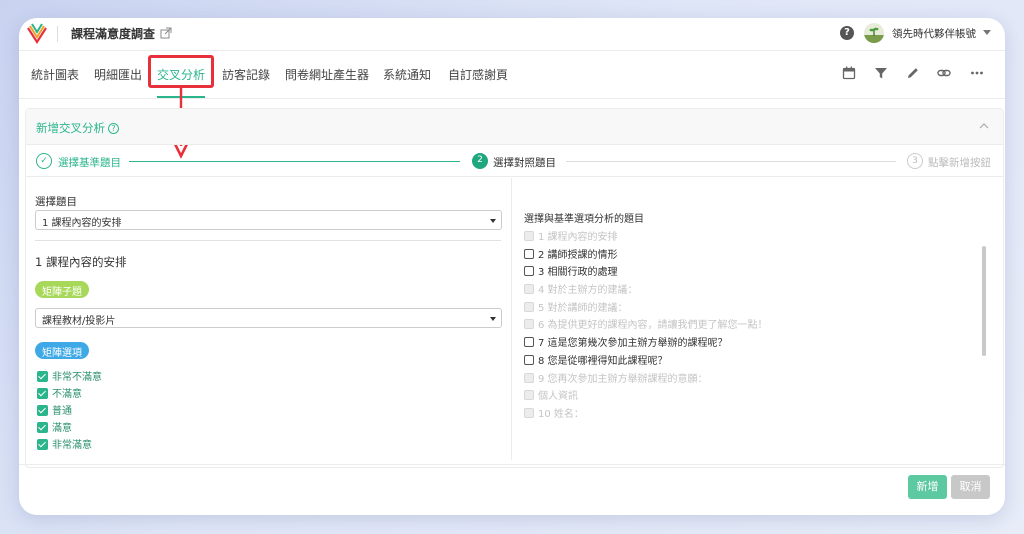 This screenshot has height=534, width=1024. Describe the element at coordinates (653, 326) in the screenshot. I see `question-label: 6 為提供更好的課程內容，請讓我們更了解您一點！` at that location.